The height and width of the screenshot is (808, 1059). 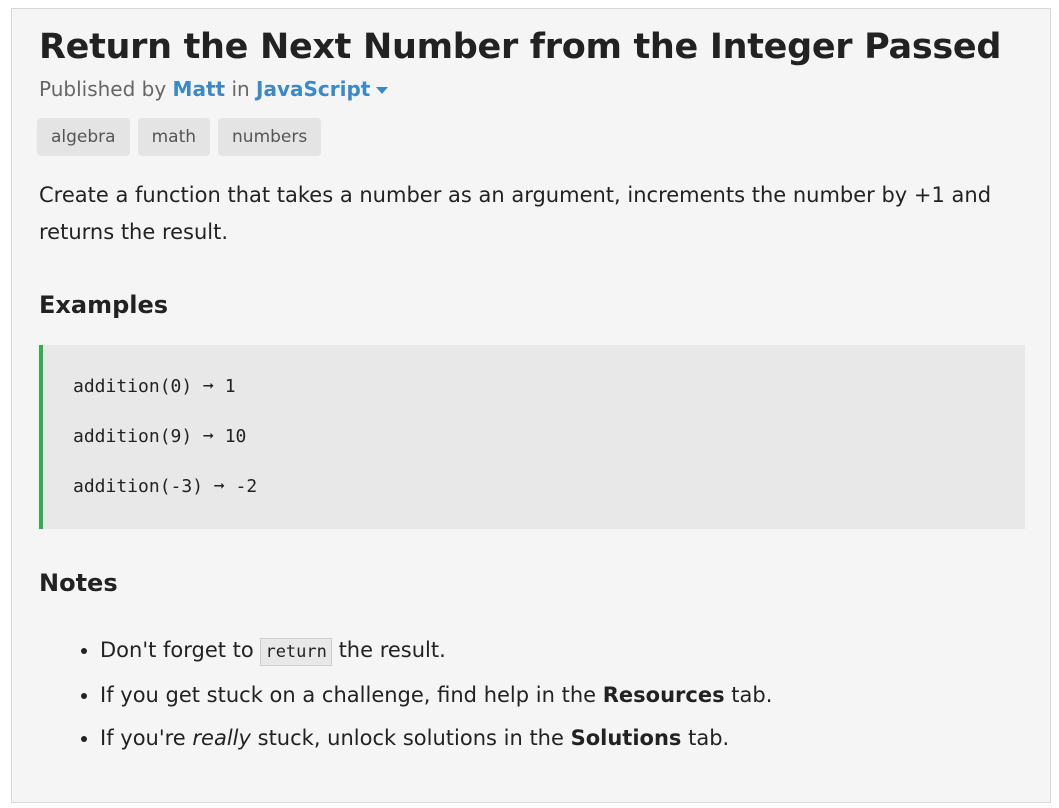 I want to click on tag-list: algebra math numbers, so click(x=179, y=137).